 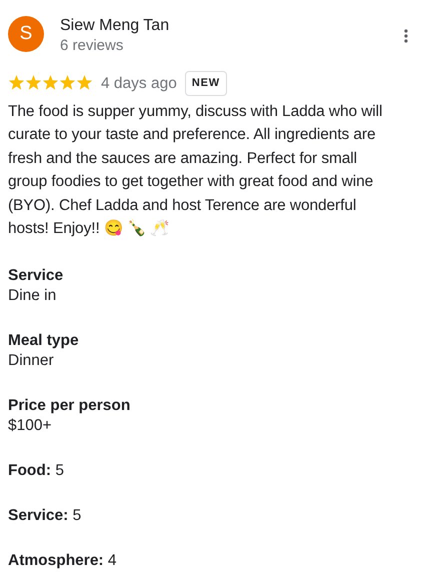 What do you see at coordinates (31, 360) in the screenshot?
I see `attribute-value: Dinner` at bounding box center [31, 360].